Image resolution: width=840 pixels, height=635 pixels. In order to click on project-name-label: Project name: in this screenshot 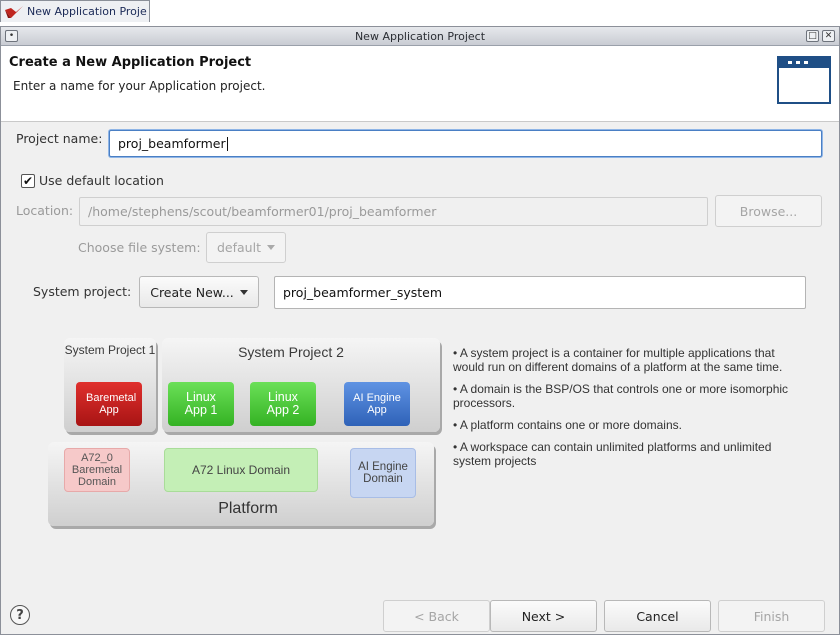, I will do `click(59, 138)`.